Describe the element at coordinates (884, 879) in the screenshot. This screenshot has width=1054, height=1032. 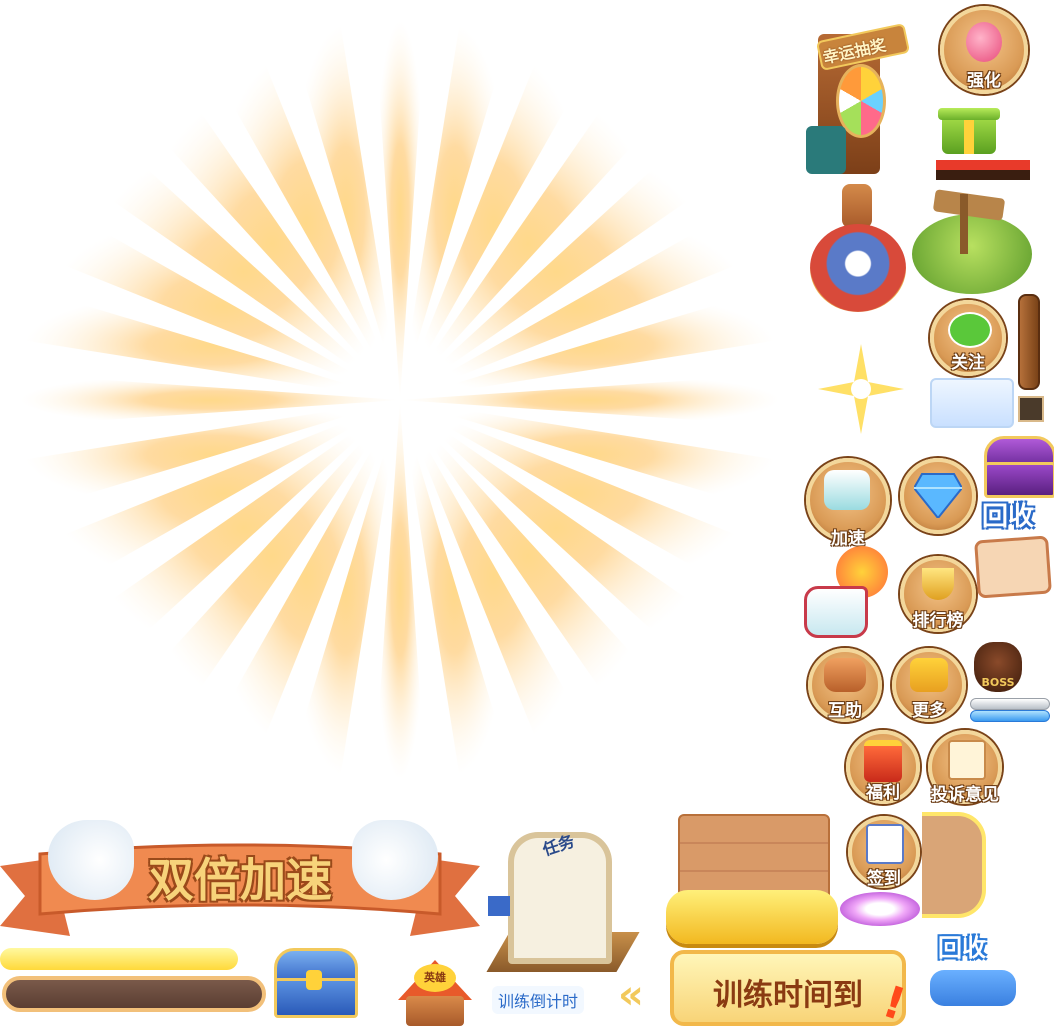
I see `signin-label: 签到` at that location.